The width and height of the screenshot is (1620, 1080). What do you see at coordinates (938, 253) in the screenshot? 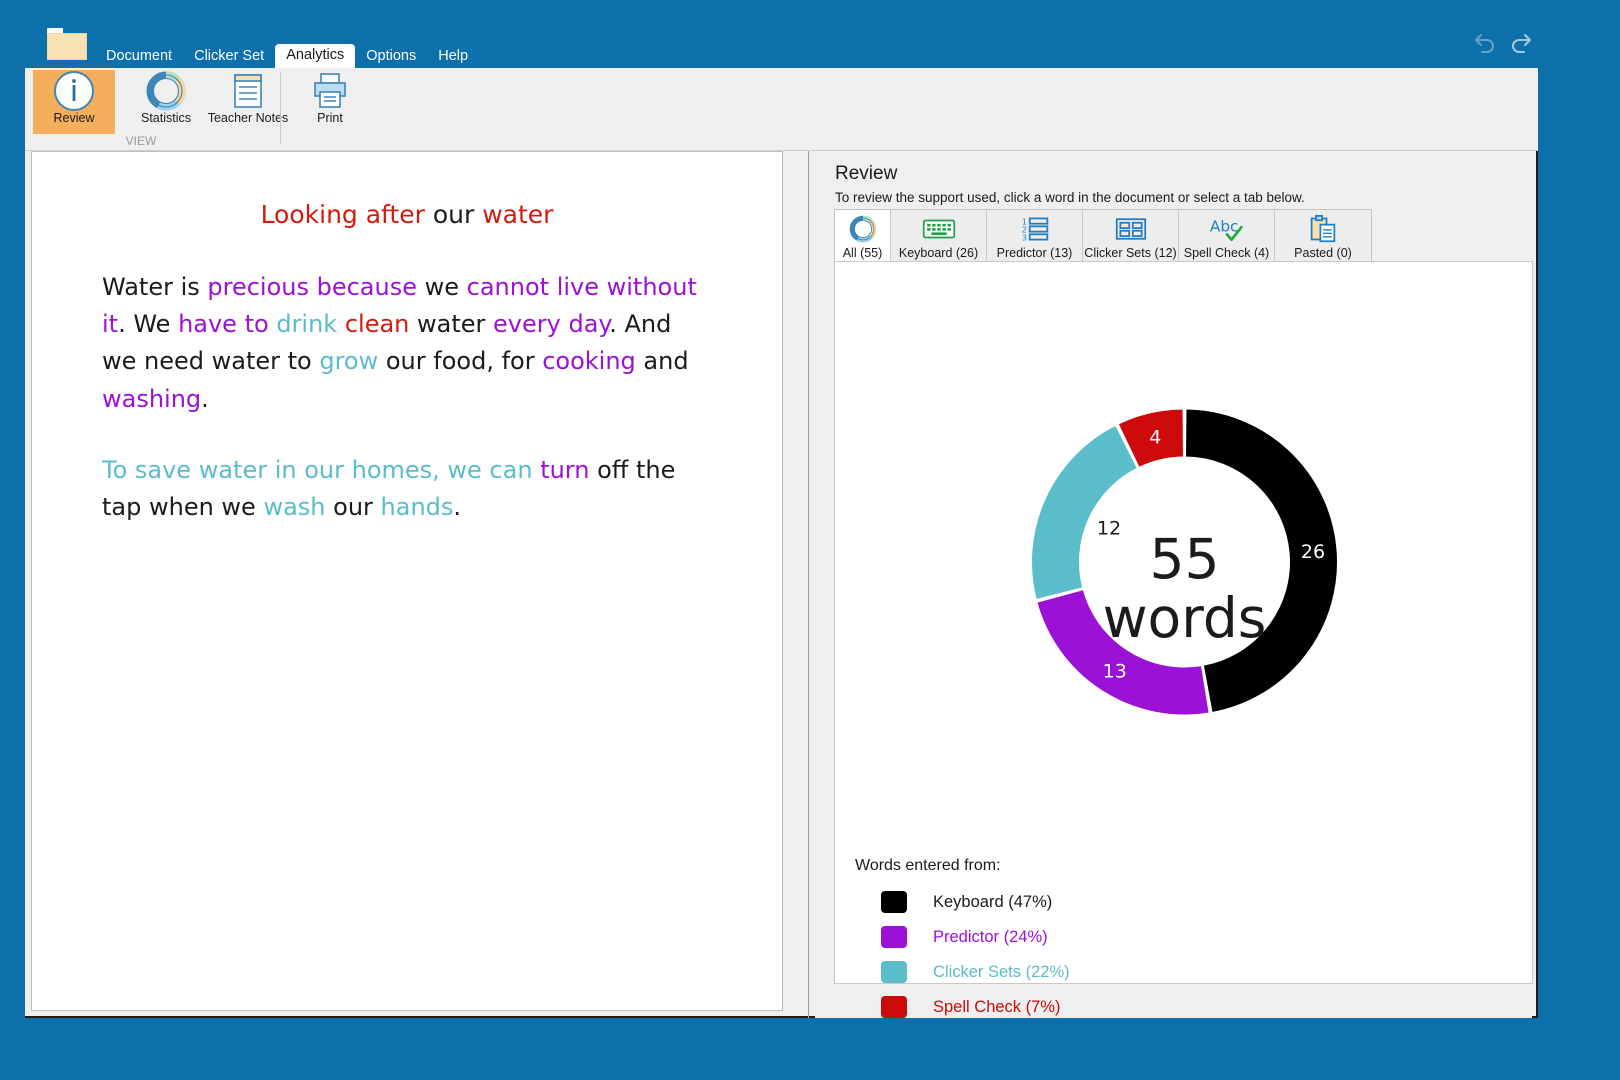
I see `tab-label-keyboard: Keyboard (26)` at bounding box center [938, 253].